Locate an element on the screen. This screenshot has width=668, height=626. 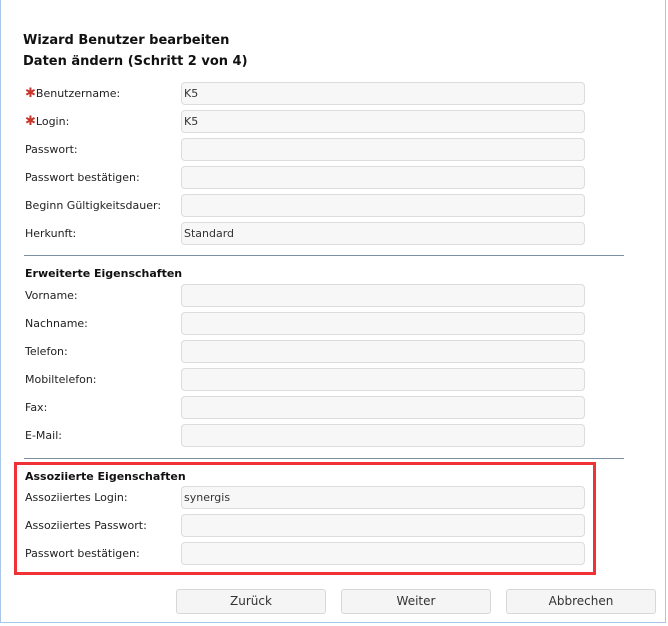
field-label: E-Mail: is located at coordinates (43, 435).